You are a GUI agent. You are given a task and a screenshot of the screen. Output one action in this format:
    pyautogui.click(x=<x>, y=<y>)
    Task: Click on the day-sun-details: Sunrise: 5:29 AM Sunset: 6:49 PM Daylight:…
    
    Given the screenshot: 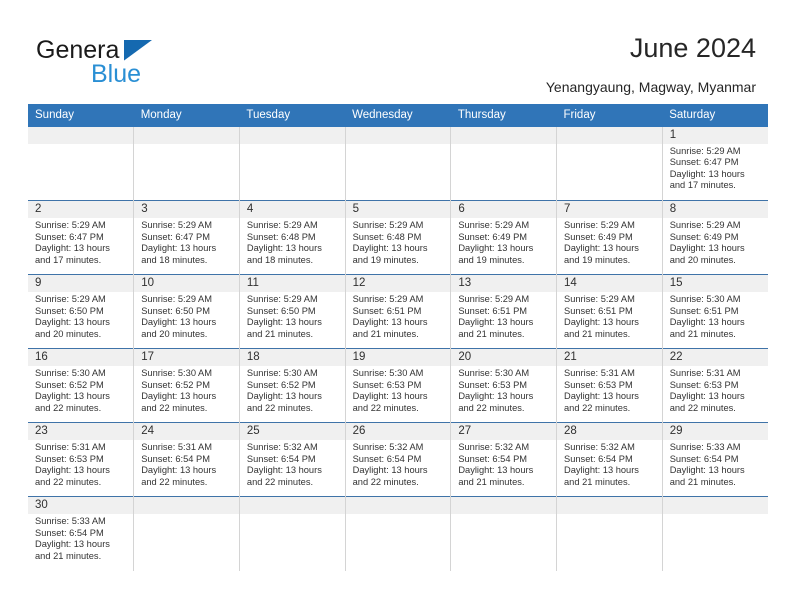 What is the action you would take?
    pyautogui.click(x=503, y=242)
    